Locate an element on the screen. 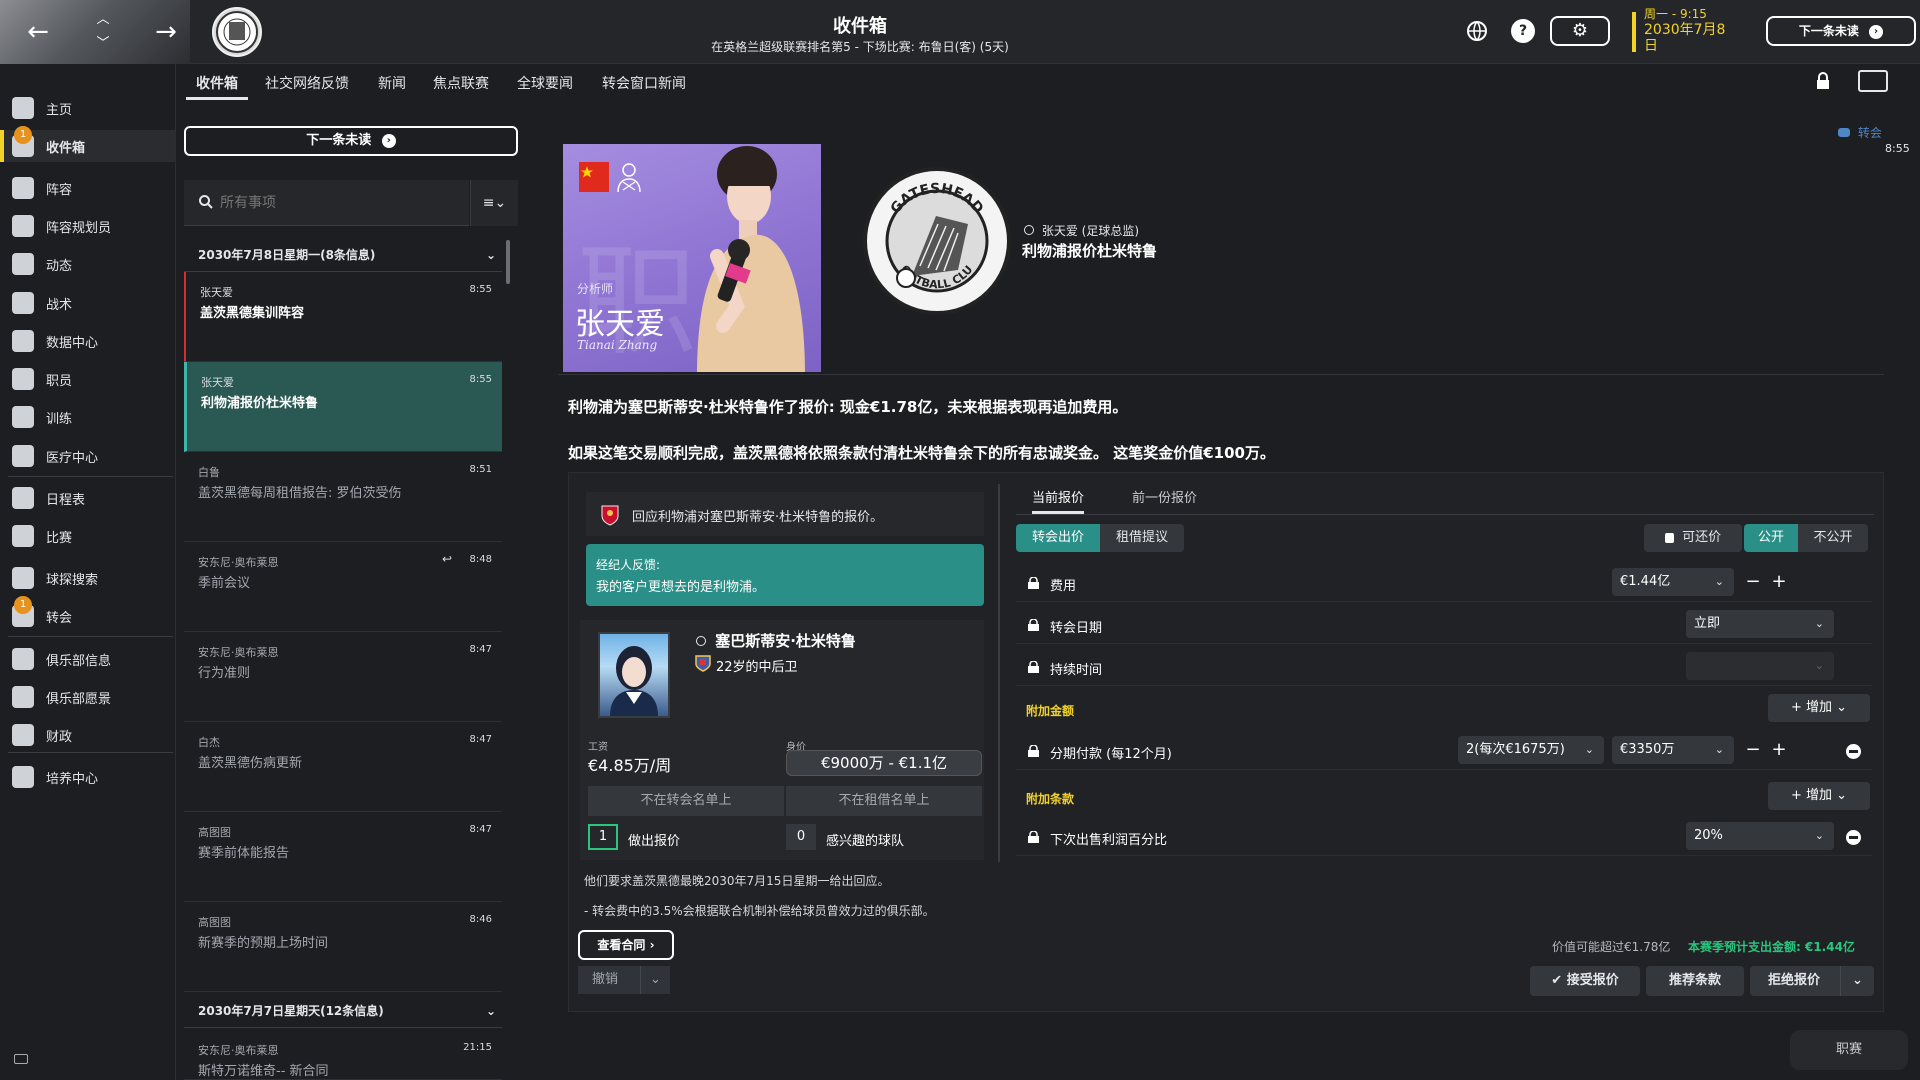  decrease-installment-icon: − is located at coordinates (1753, 750).